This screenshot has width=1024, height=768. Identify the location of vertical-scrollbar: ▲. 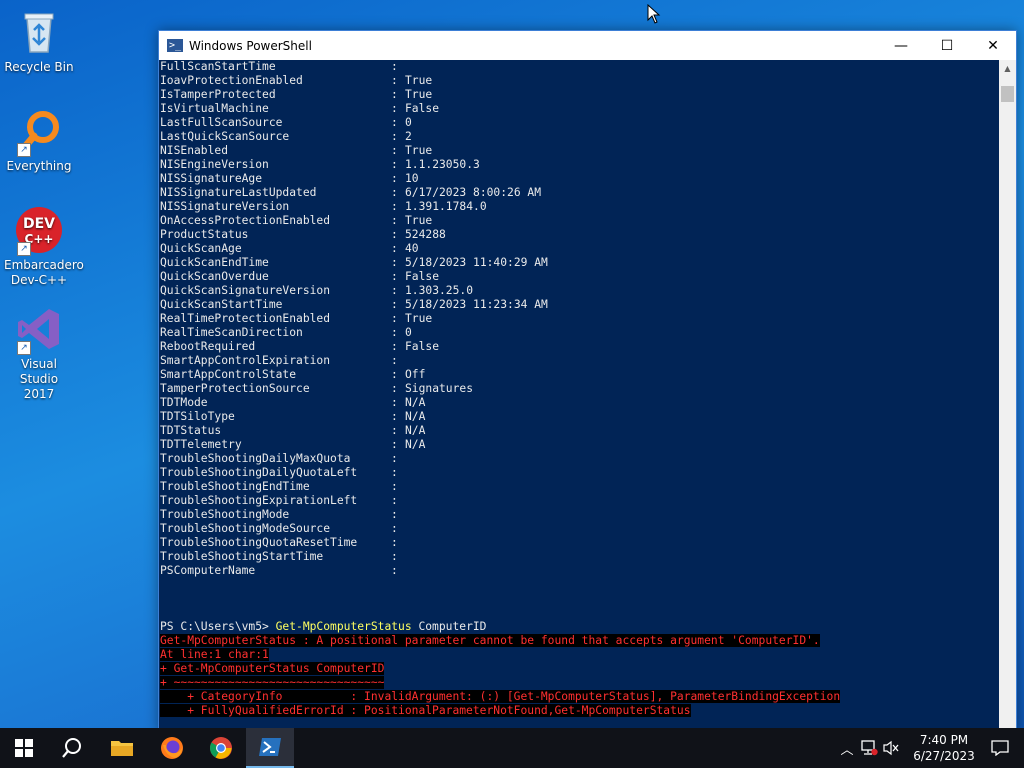
(1007, 395).